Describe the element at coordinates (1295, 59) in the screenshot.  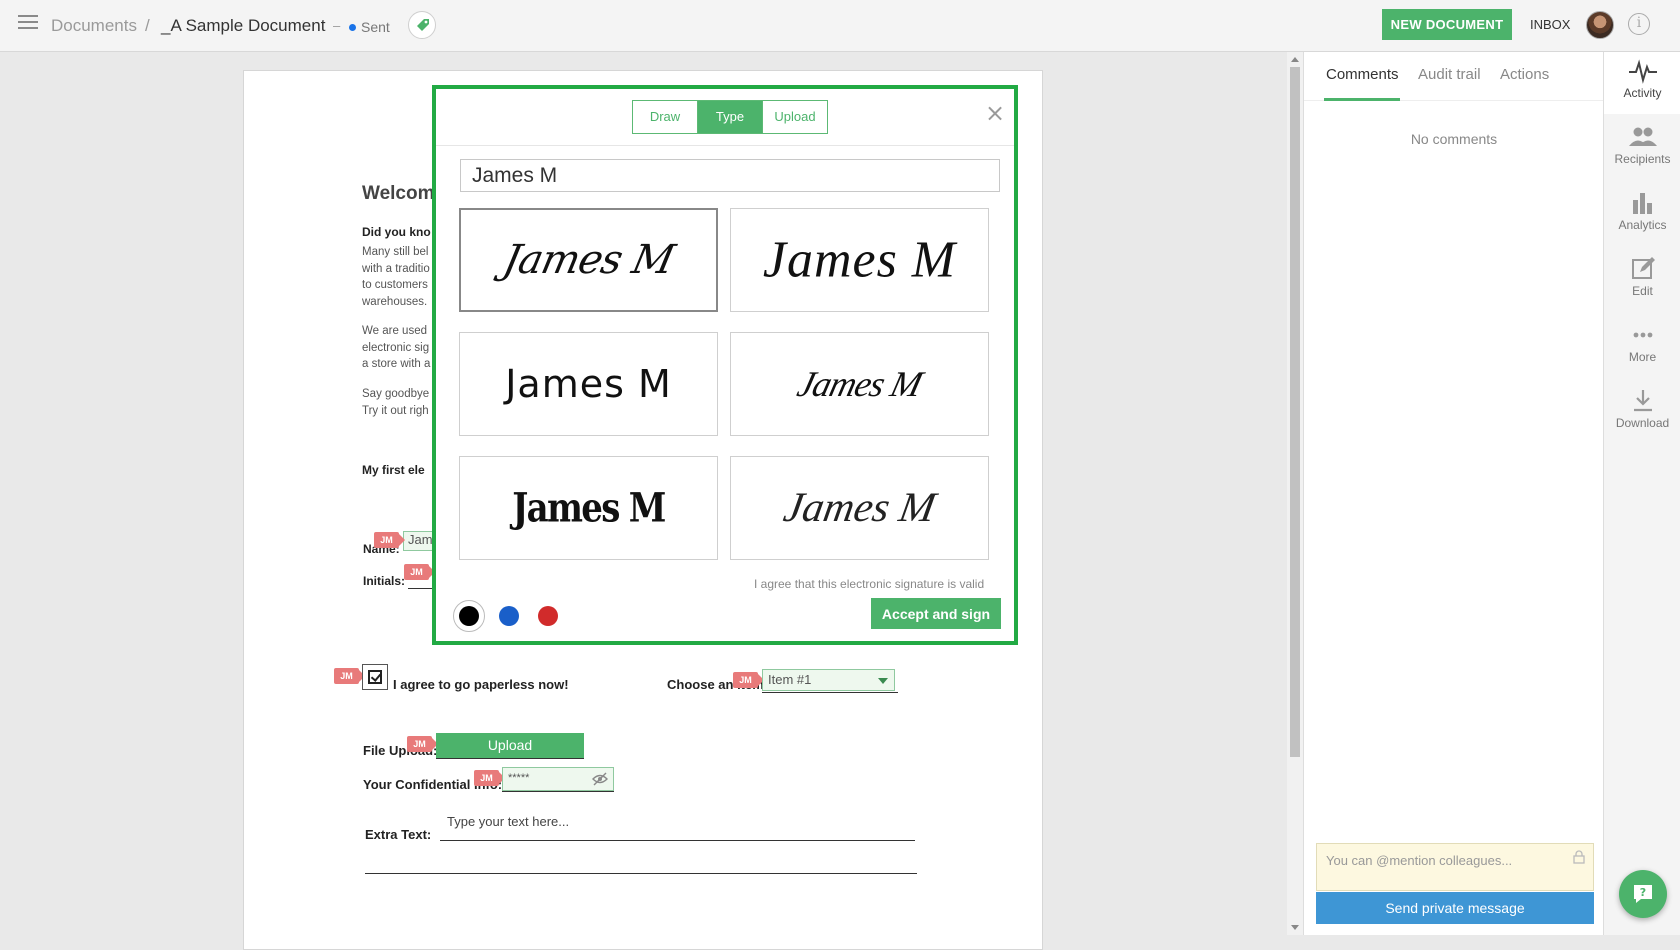
I see `scroll-up-icon` at that location.